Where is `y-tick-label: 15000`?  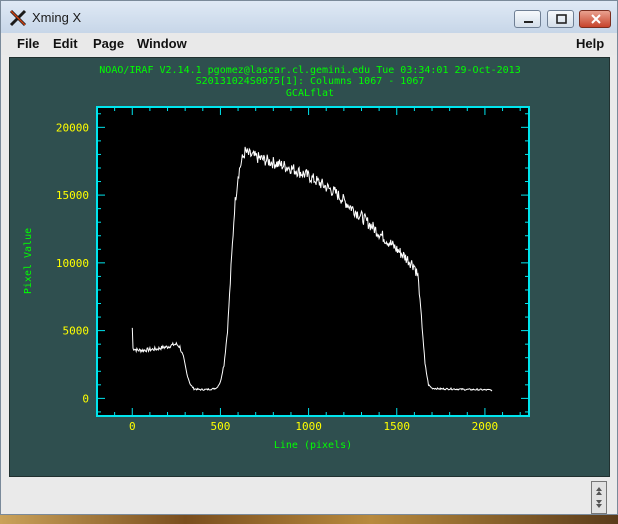
y-tick-label: 15000 is located at coordinates (72, 195).